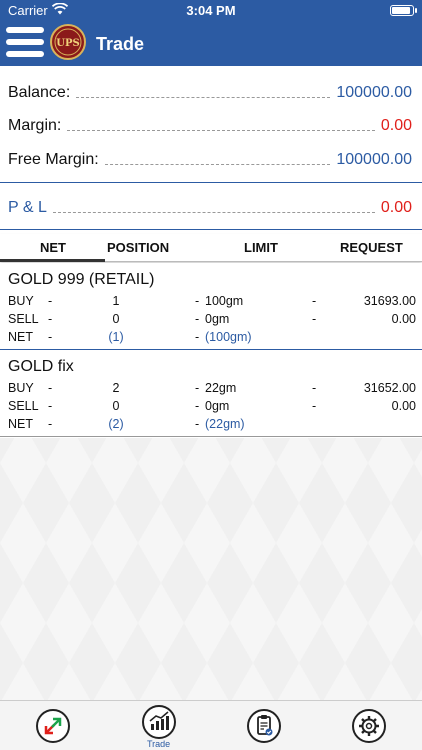 This screenshot has height=750, width=422. I want to click on free-margin-value: 100000.00, so click(374, 159).